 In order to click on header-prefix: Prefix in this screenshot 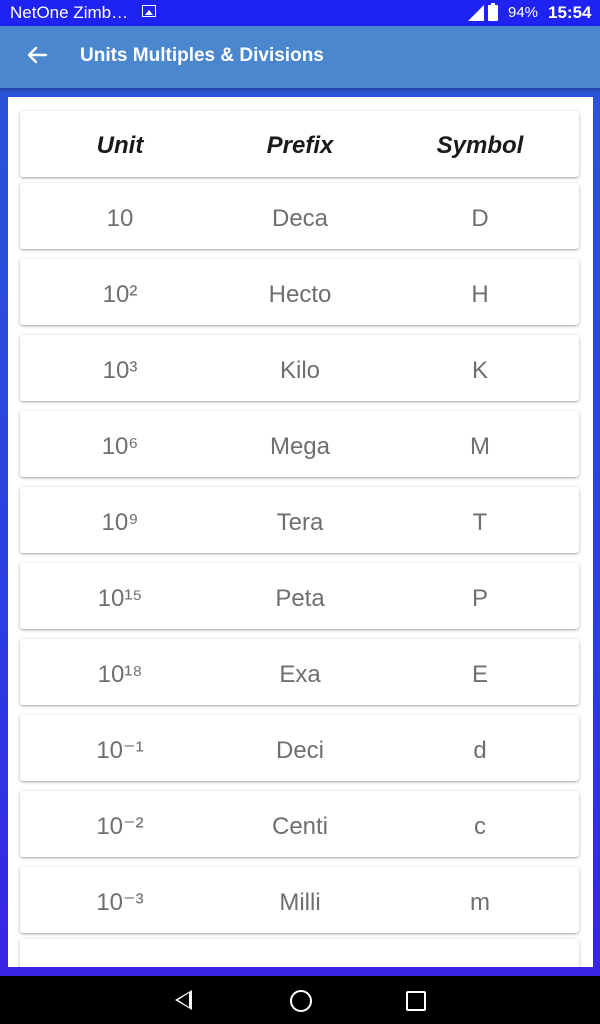, I will do `click(300, 145)`.